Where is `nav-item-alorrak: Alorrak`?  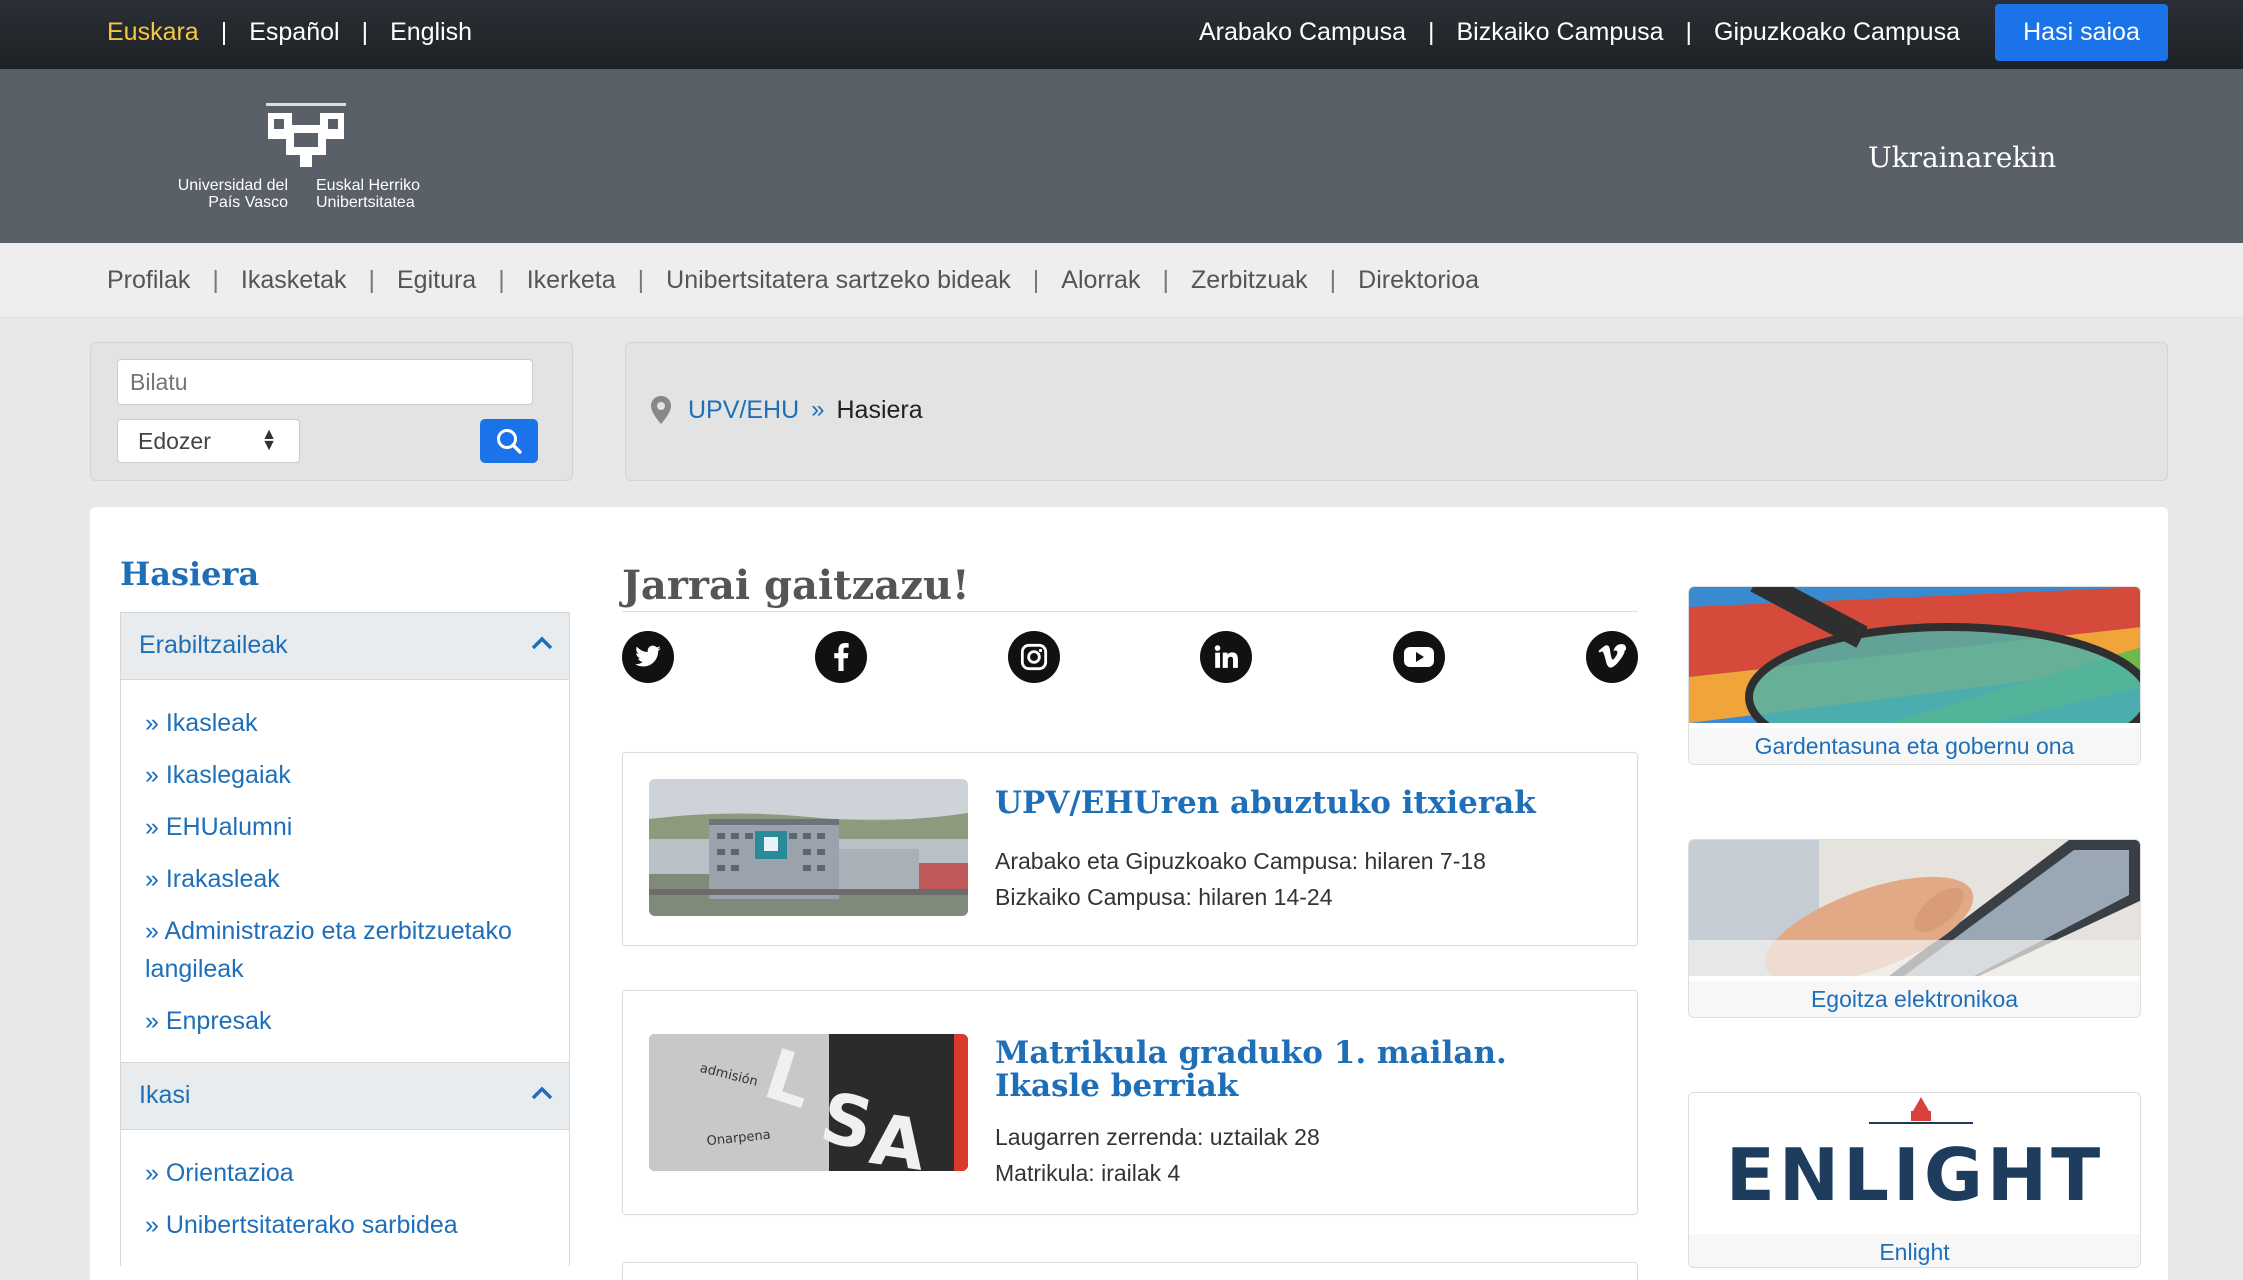
nav-item-alorrak: Alorrak is located at coordinates (1100, 280).